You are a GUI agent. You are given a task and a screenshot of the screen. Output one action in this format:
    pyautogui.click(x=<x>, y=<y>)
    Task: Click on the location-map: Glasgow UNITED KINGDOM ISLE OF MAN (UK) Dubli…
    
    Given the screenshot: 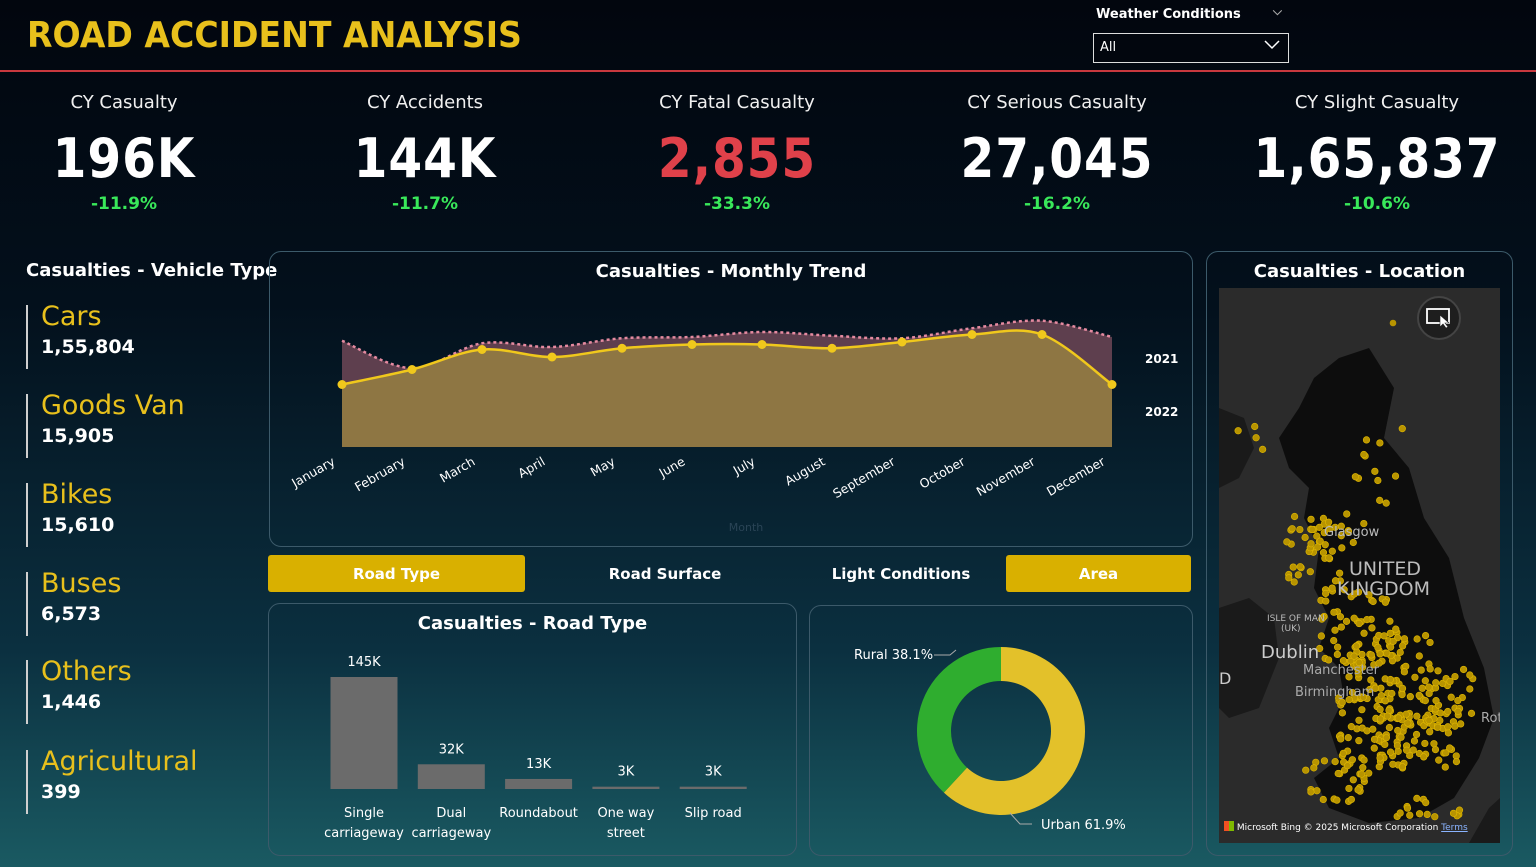 What is the action you would take?
    pyautogui.click(x=1359, y=565)
    